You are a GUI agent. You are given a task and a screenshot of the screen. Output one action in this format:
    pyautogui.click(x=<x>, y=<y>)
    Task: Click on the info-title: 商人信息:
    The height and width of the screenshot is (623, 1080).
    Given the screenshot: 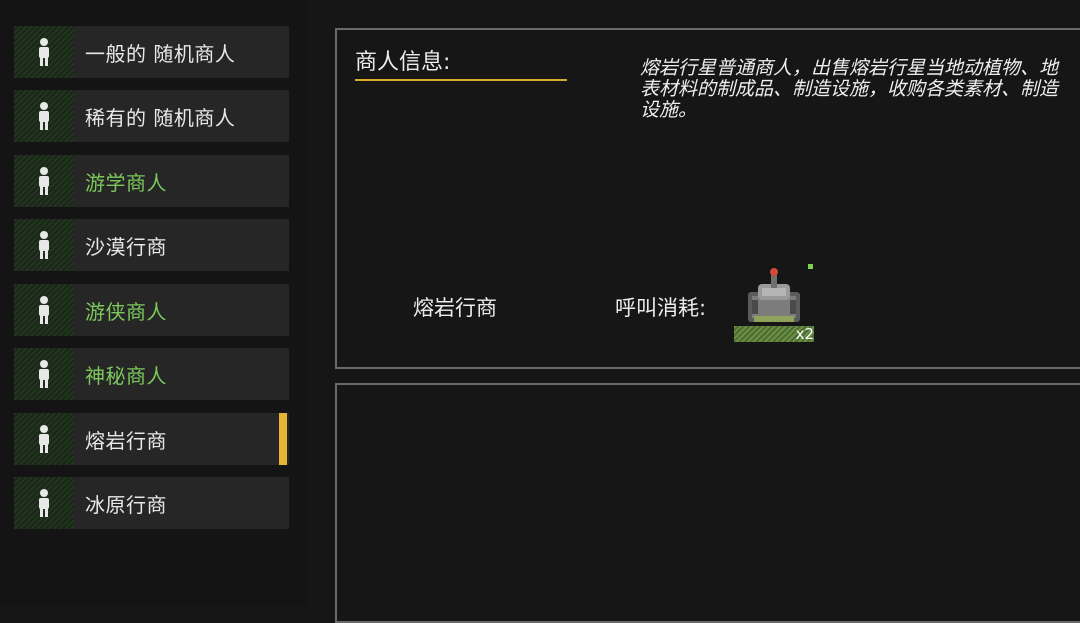 What is the action you would take?
    pyautogui.click(x=403, y=62)
    